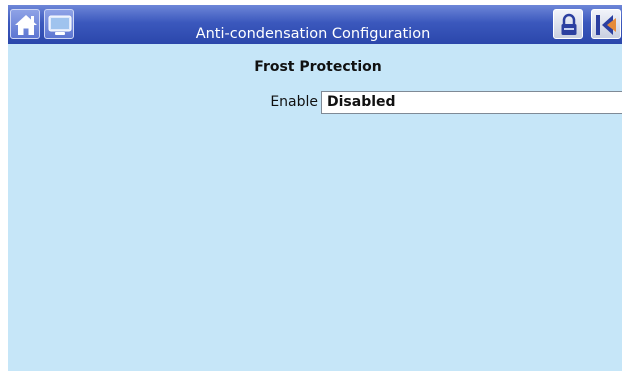 This screenshot has width=629, height=376. I want to click on home-icon, so click(26, 25).